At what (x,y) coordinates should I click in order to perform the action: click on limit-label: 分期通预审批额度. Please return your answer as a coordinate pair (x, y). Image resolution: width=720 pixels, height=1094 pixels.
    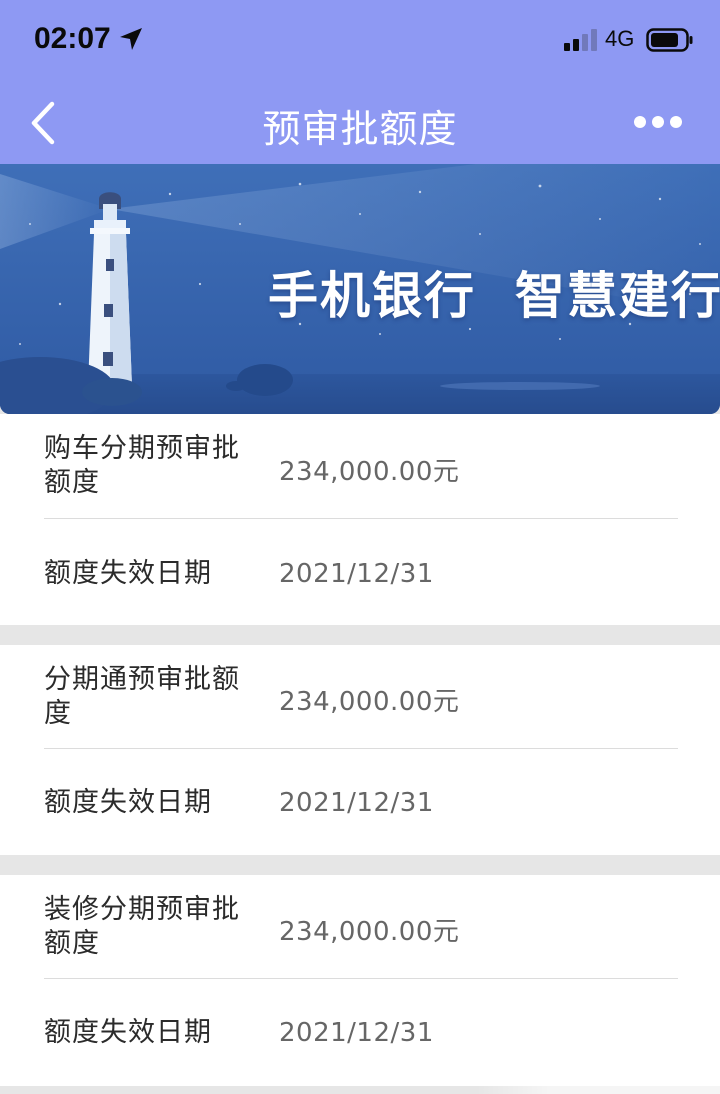
    Looking at the image, I should click on (142, 696).